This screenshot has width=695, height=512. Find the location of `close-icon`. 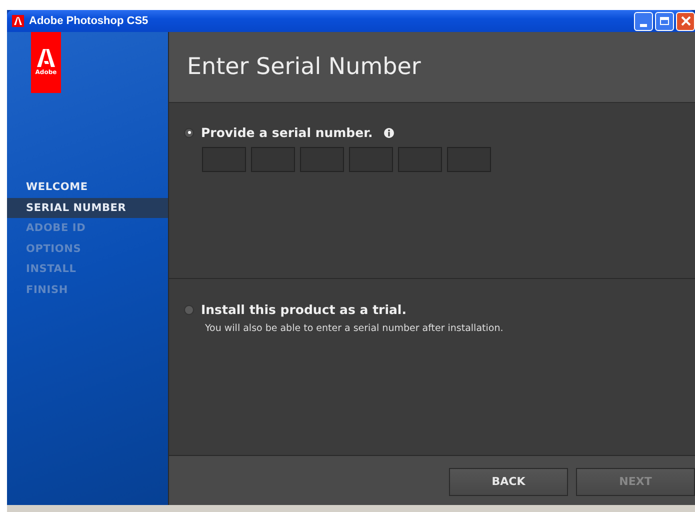

close-icon is located at coordinates (685, 21).